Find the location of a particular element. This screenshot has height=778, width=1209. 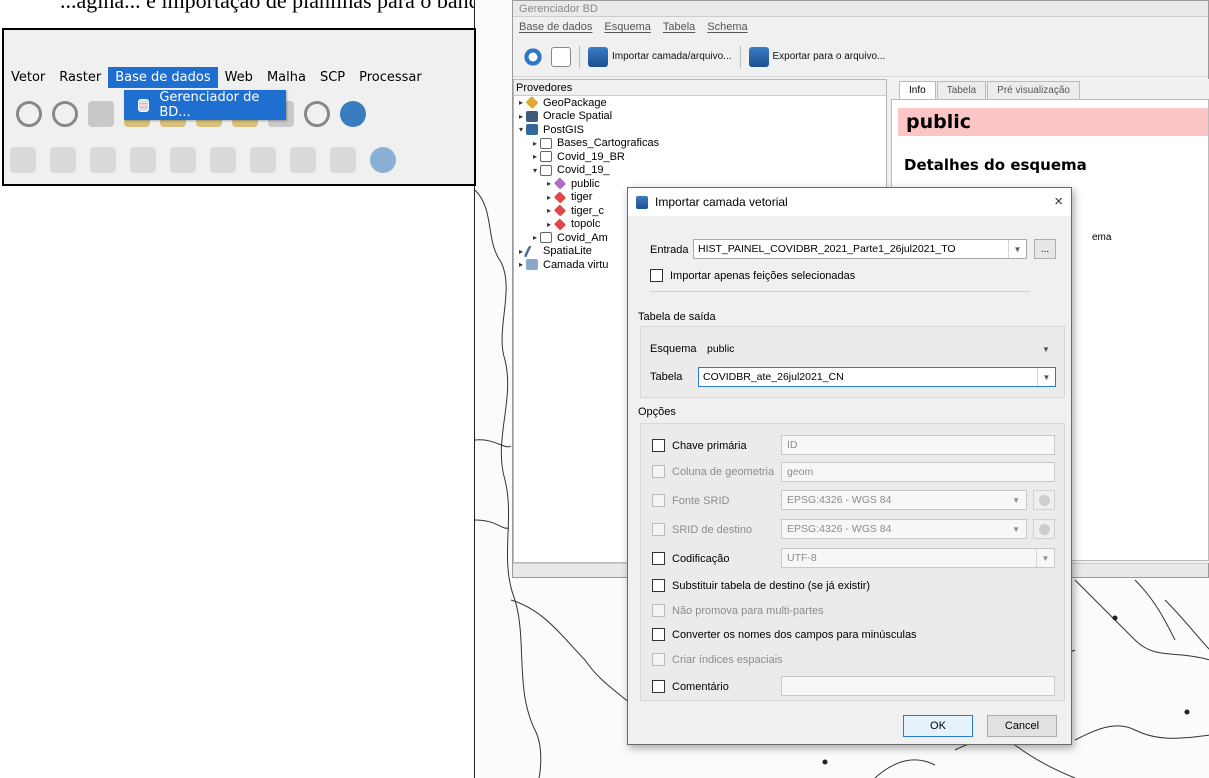

source-srid-row: Fonte SRID is located at coordinates (690, 500).